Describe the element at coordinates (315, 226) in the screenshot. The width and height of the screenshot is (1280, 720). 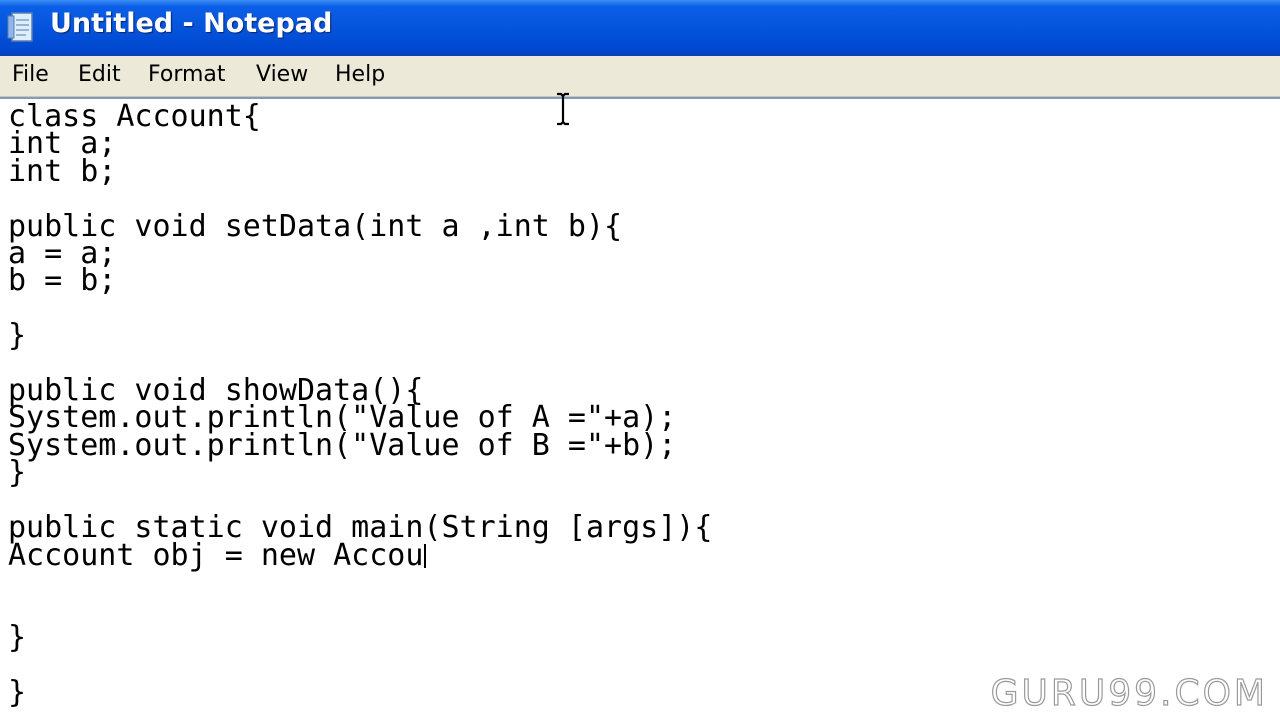
I see `code-line: public void setData(int a ,int b){` at that location.